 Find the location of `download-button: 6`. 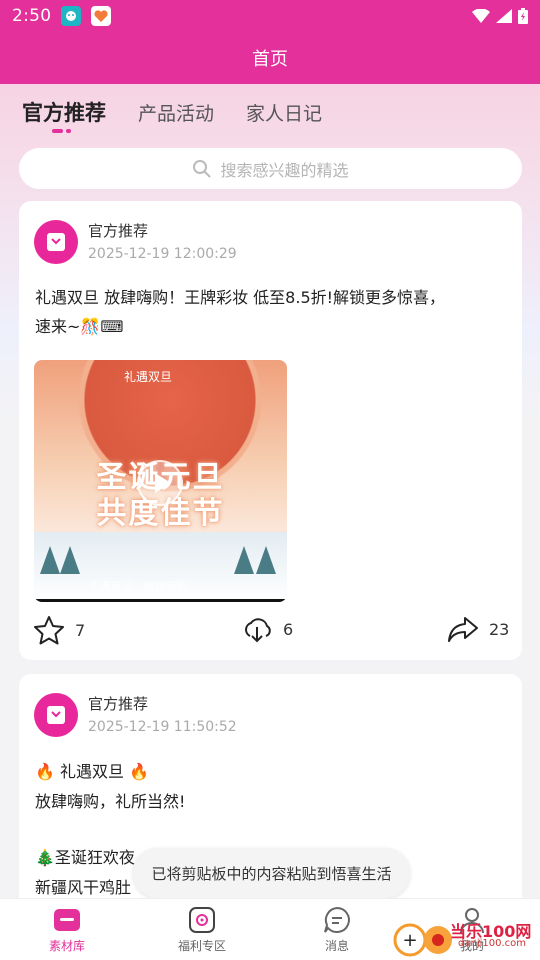

download-button: 6 is located at coordinates (267, 629).